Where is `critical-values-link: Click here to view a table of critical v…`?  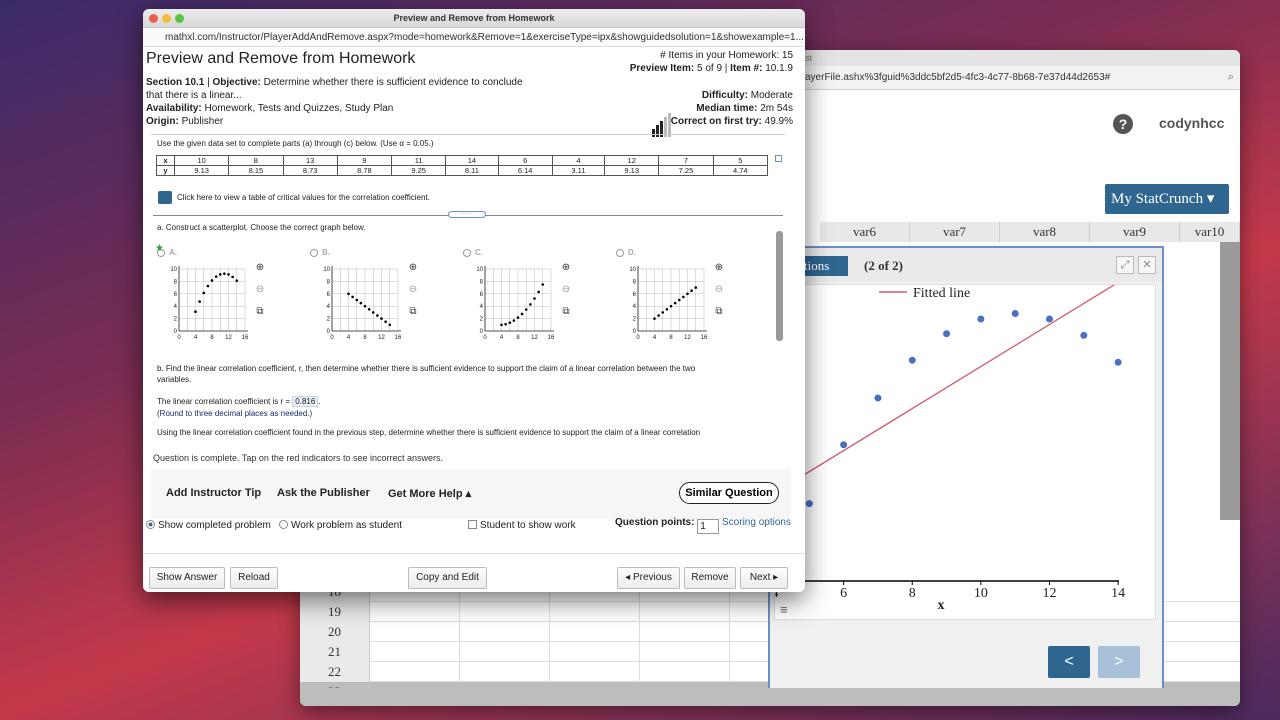
critical-values-link: Click here to view a table of critical v… is located at coordinates (303, 197).